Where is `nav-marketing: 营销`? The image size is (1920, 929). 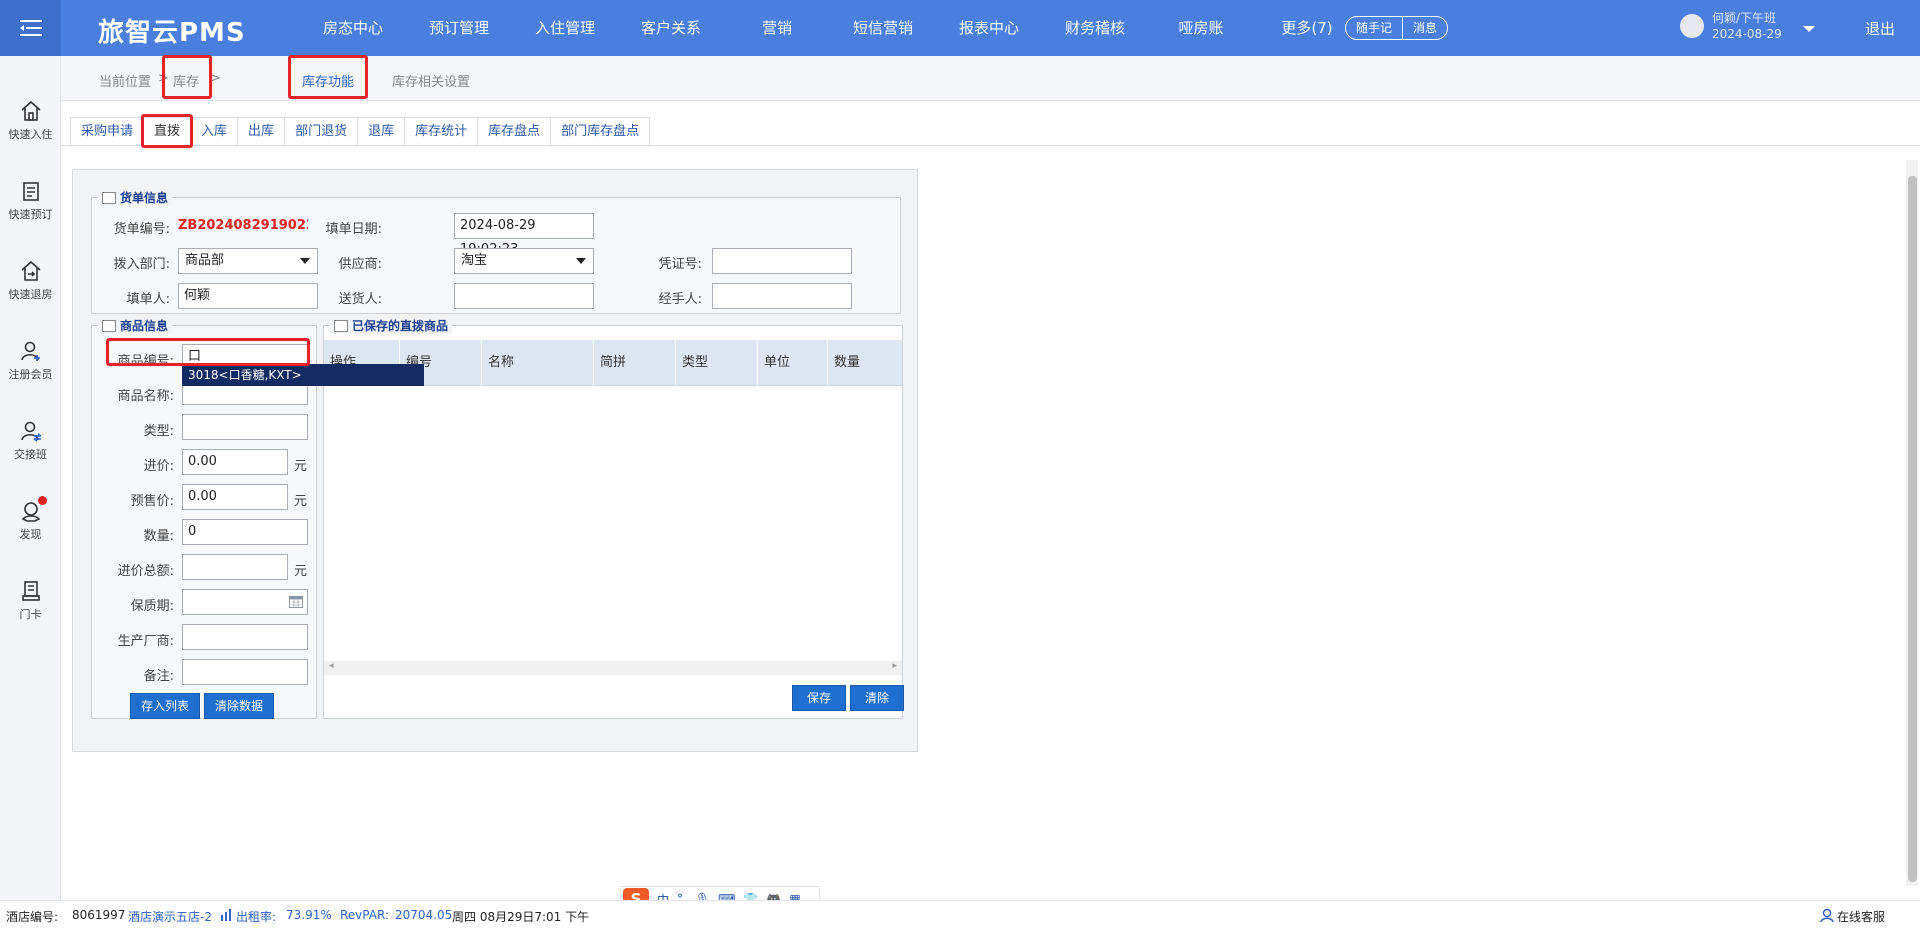
nav-marketing: 营销 is located at coordinates (777, 28).